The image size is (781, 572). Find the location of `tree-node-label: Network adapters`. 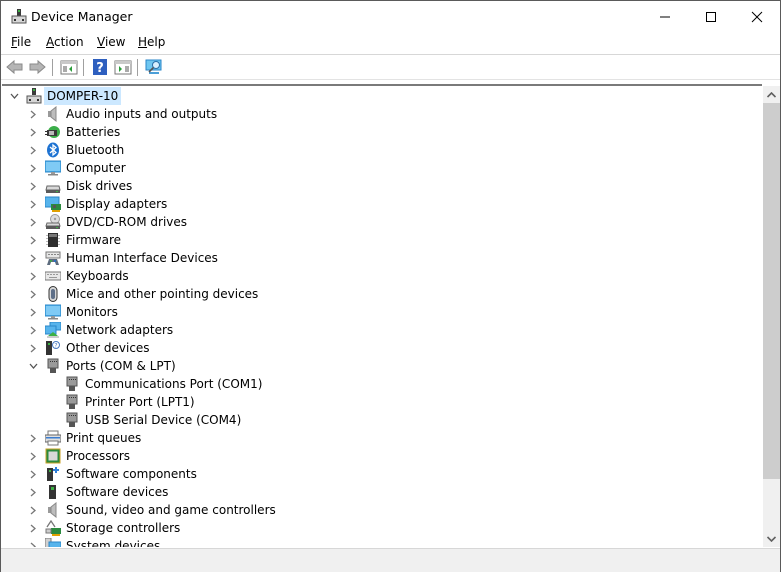

tree-node-label: Network adapters is located at coordinates (120, 330).